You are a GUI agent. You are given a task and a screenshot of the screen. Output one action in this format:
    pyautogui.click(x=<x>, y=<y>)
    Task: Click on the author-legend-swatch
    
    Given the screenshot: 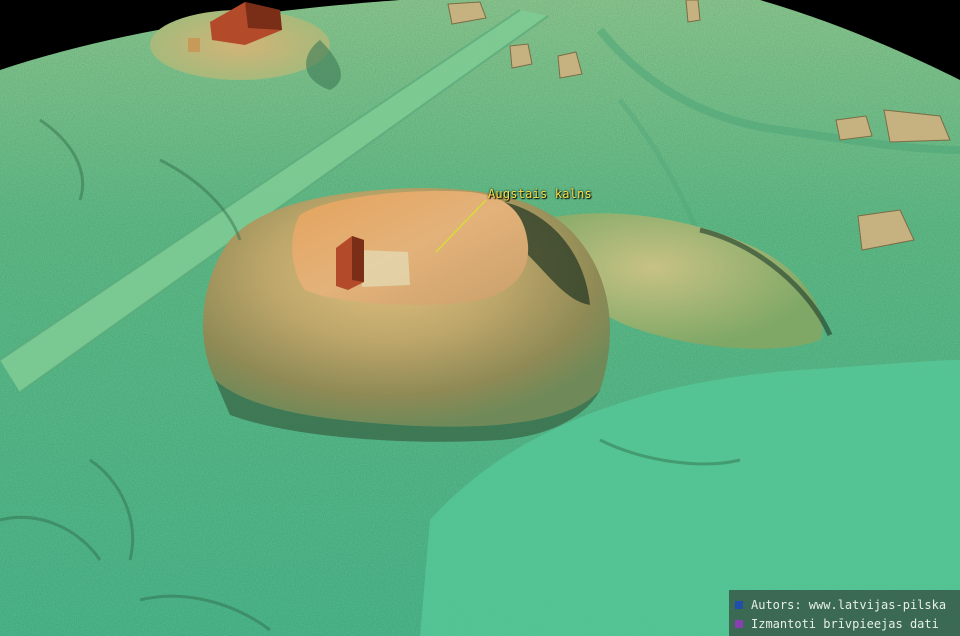 What is the action you would take?
    pyautogui.click(x=739, y=604)
    